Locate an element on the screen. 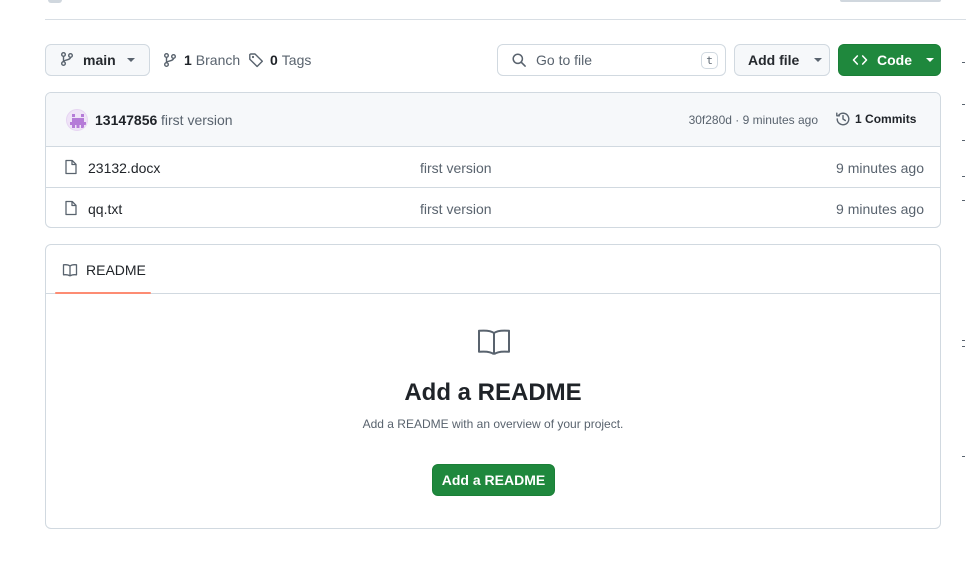  add-readme-button: Add a README is located at coordinates (493, 480).